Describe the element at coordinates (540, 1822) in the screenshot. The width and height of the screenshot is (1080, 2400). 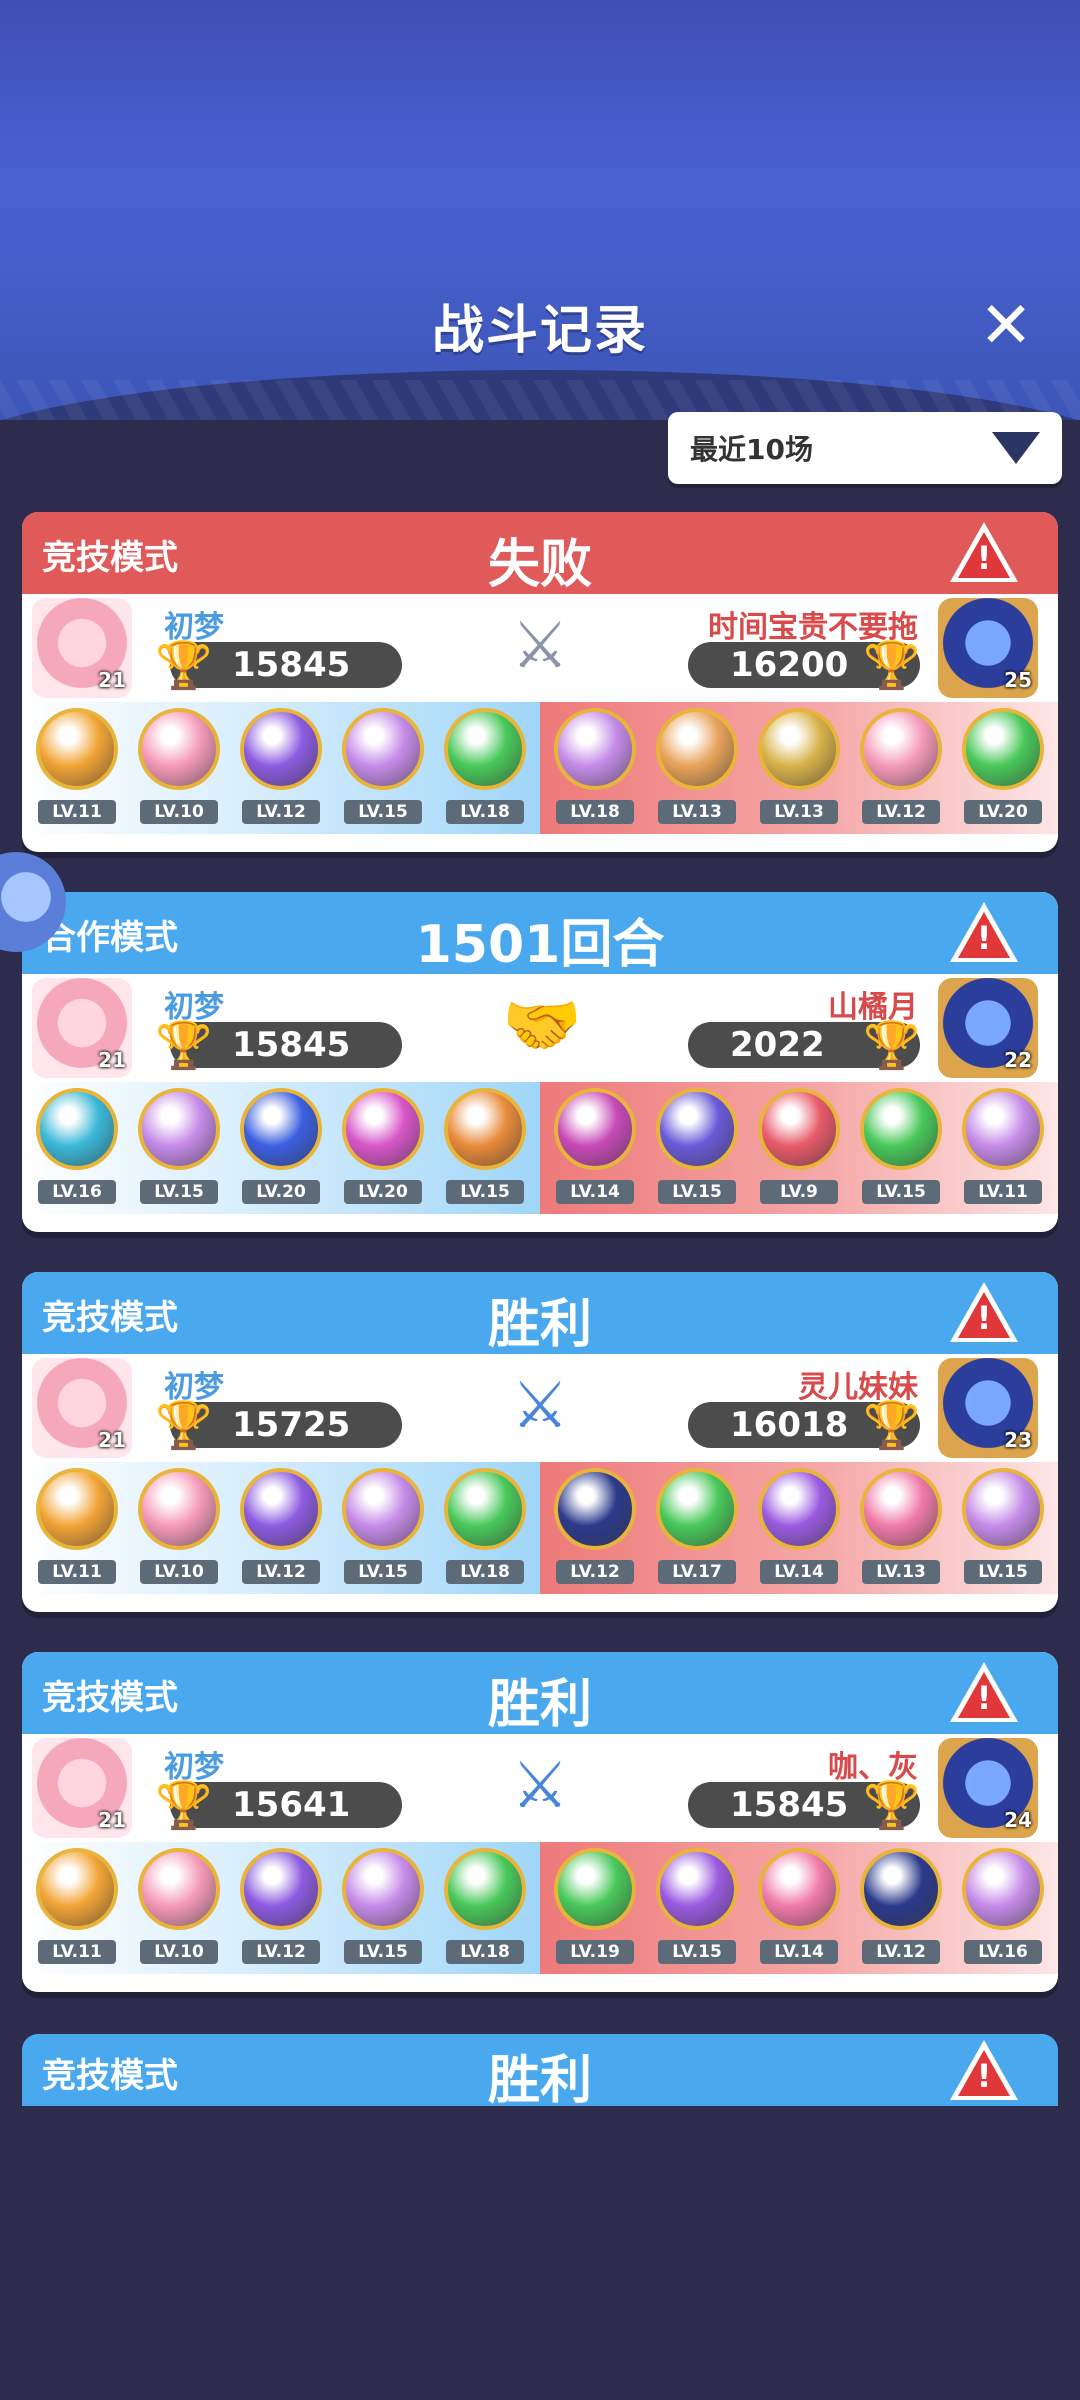
I see `battle-record-card: 竞技模式 胜利 ! 21 初梦 15641 🏆 ⚔ 15845 🏆 咖、灰 24` at that location.